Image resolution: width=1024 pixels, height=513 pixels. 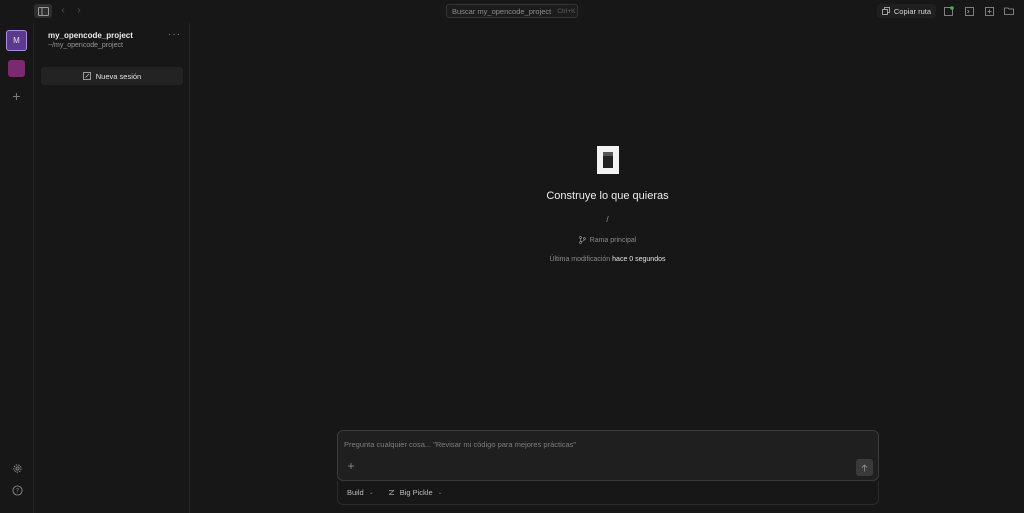 I want to click on search-placeholder: Buscar my_opencode_project, so click(x=502, y=11).